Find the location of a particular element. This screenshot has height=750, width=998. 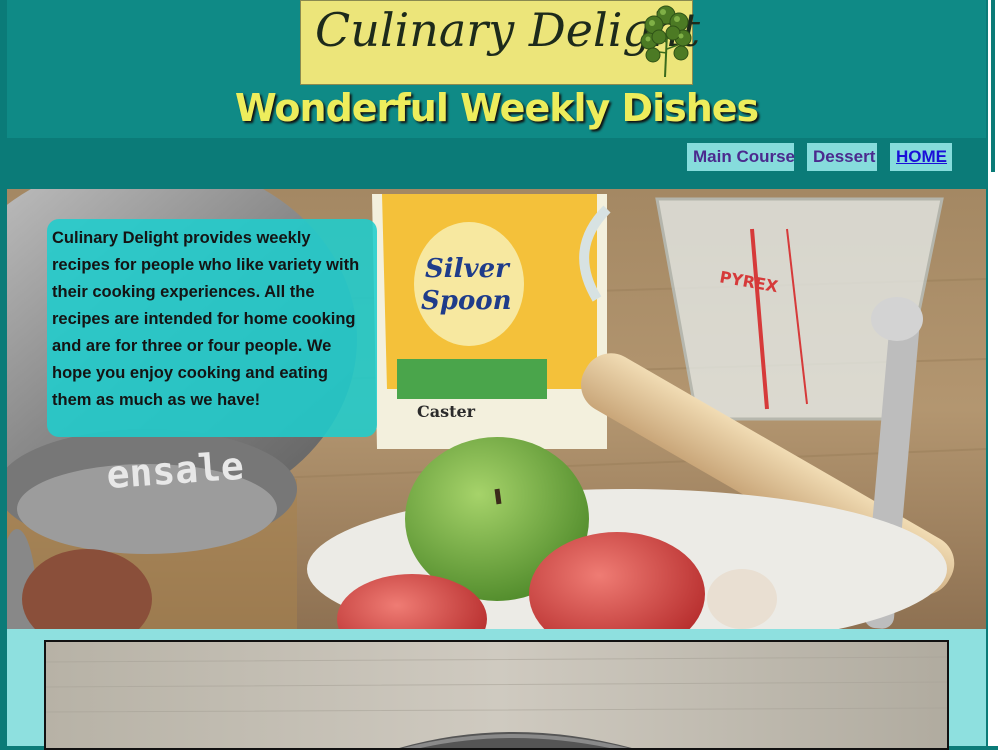

svg-text: Caster is located at coordinates (446, 411).